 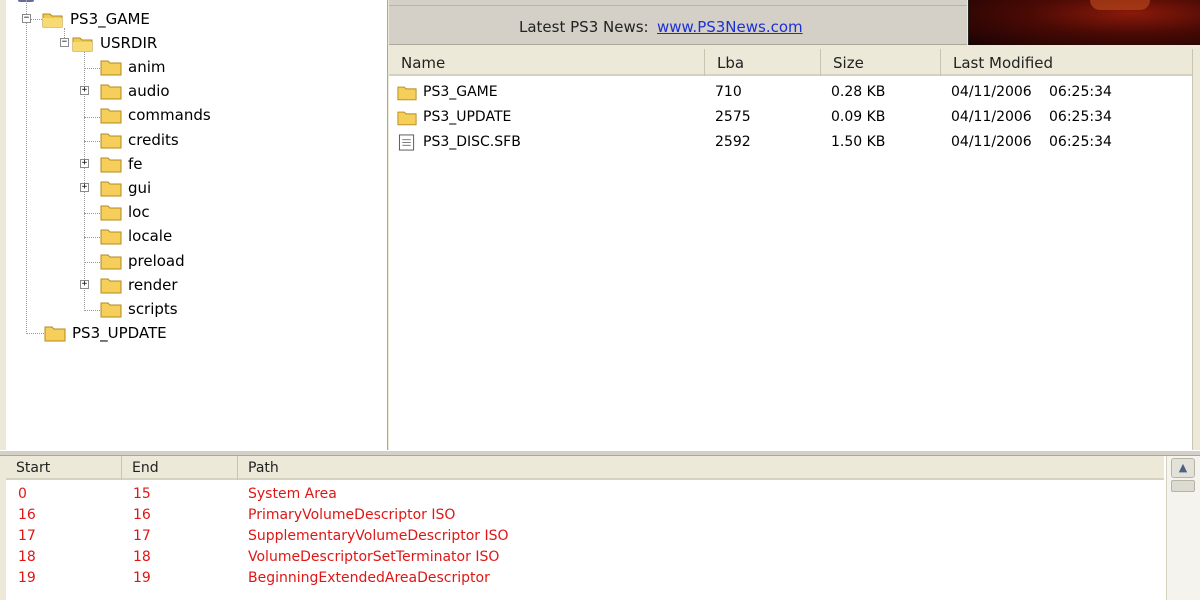 I want to click on cut-off-info-row, so click(x=678, y=3).